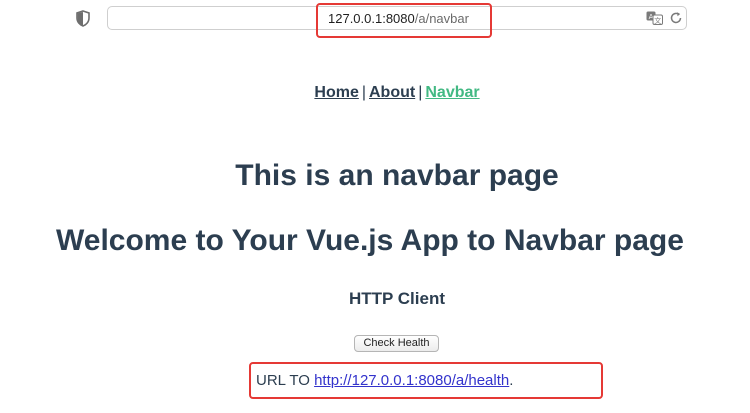  Describe the element at coordinates (676, 18) in the screenshot. I see `reload-icon` at that location.